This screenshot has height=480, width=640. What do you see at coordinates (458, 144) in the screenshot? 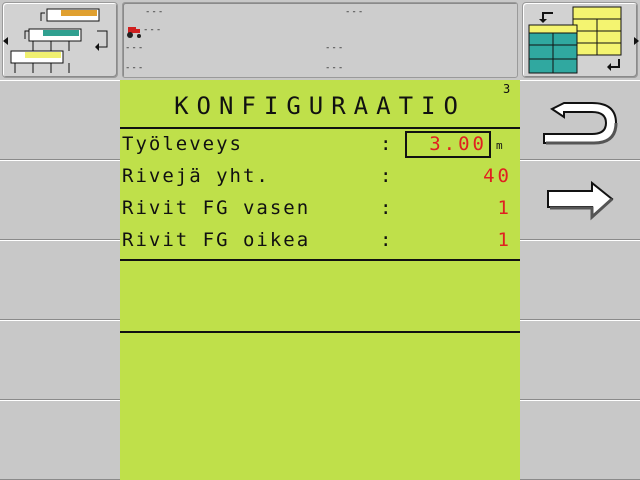
I see `working-width-value: 3.00` at bounding box center [458, 144].